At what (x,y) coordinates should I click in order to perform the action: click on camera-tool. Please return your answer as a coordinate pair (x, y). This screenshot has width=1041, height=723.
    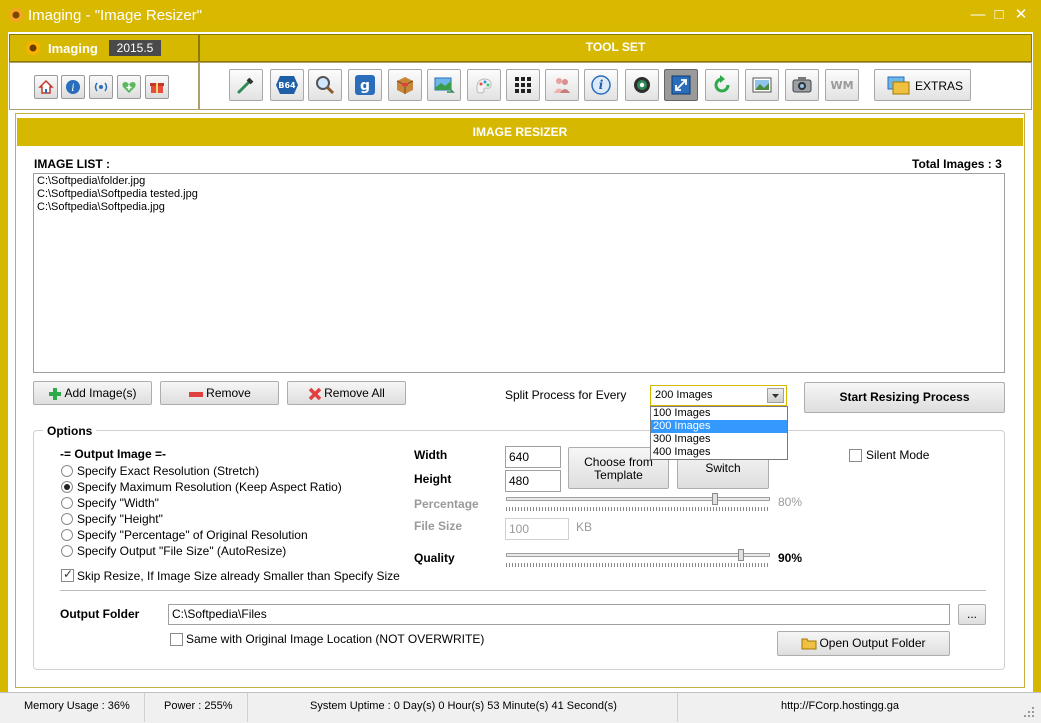
    Looking at the image, I should click on (802, 85).